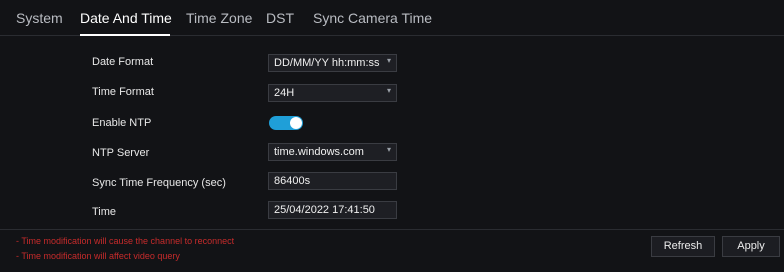  I want to click on sync-frequency-input: 86400s, so click(332, 181).